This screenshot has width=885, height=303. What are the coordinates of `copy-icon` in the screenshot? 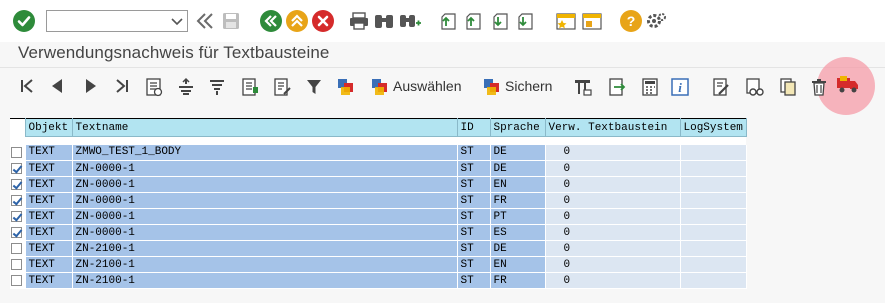 It's located at (788, 89).